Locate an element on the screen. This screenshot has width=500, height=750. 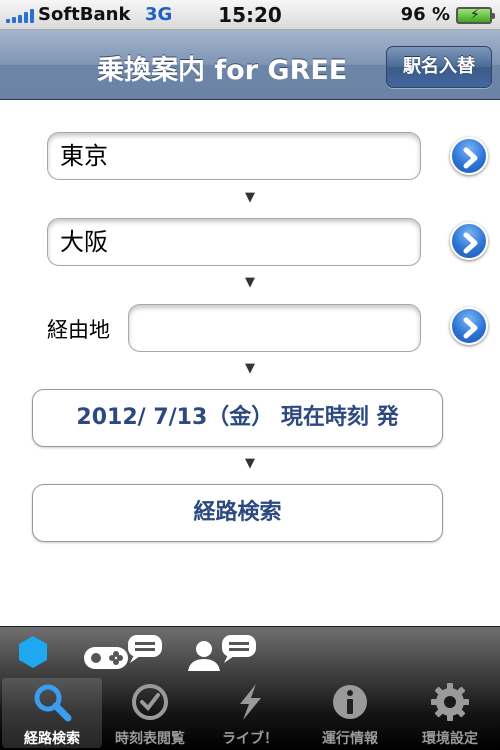
via-label: 経由地 is located at coordinates (78, 330).